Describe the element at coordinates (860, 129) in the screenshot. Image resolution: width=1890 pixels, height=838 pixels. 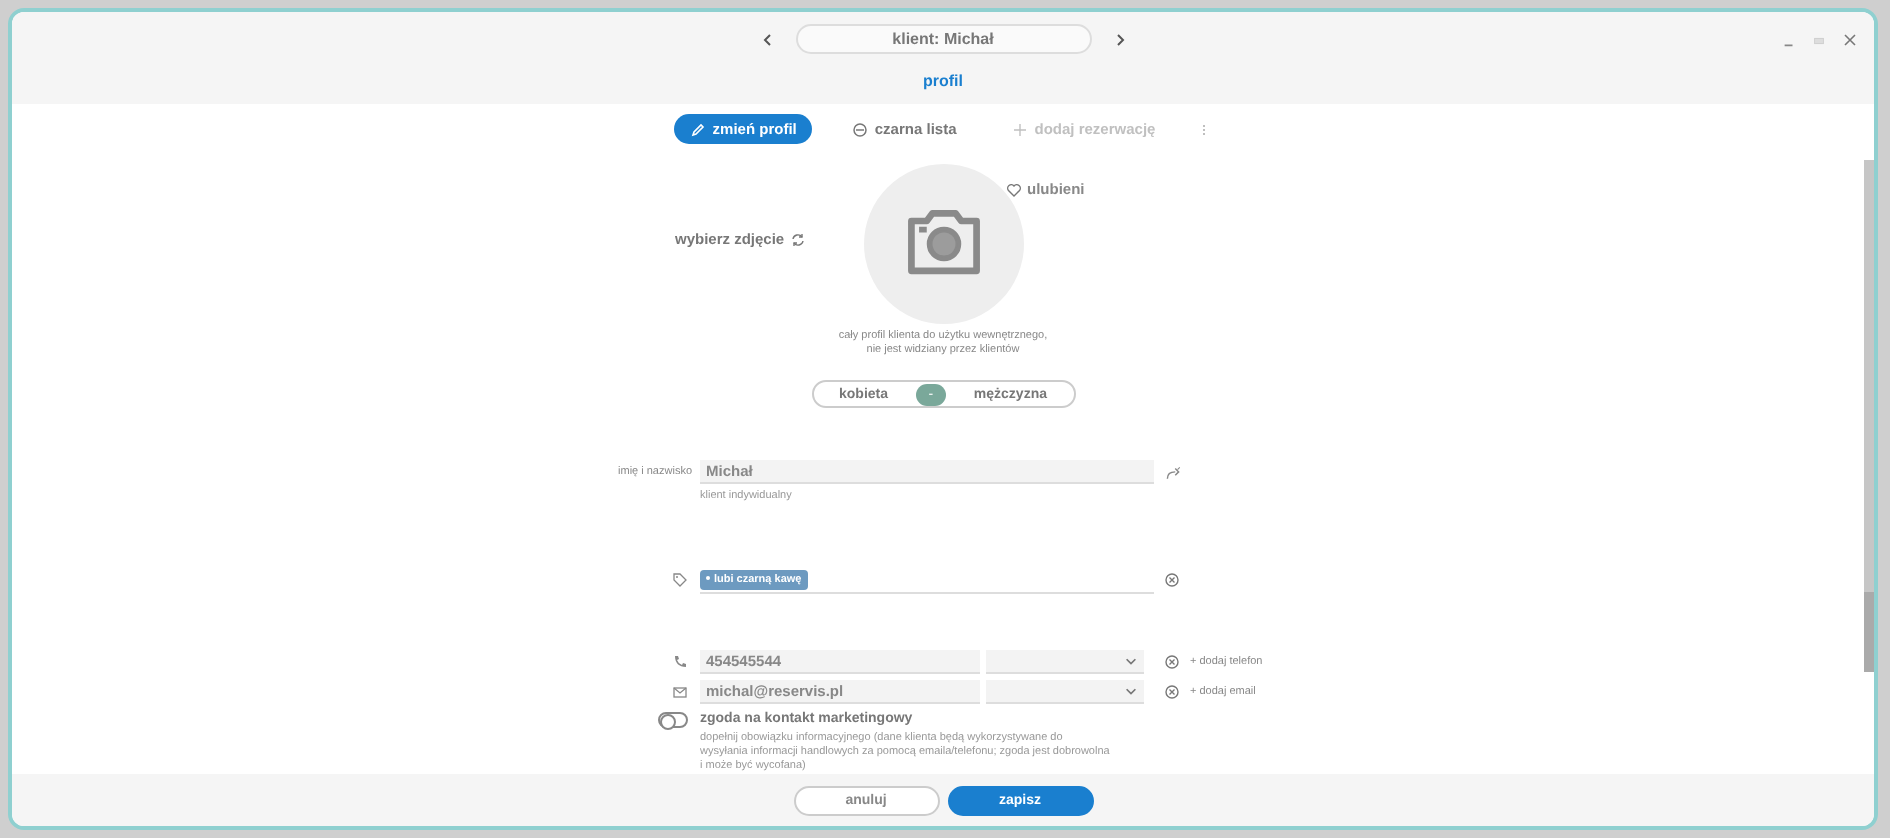
I see `blocked-icon` at that location.